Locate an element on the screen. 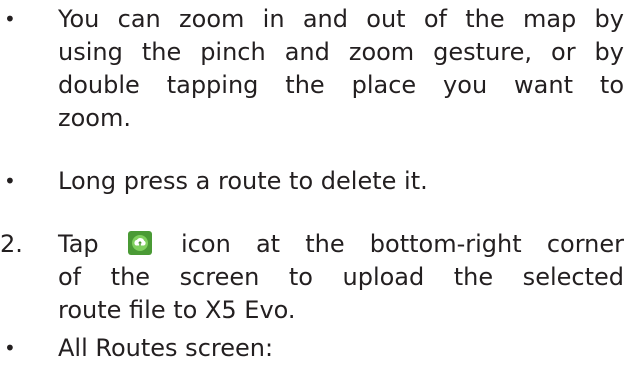 The image size is (629, 380). text-line: route file to X5 Evo. is located at coordinates (177, 310).